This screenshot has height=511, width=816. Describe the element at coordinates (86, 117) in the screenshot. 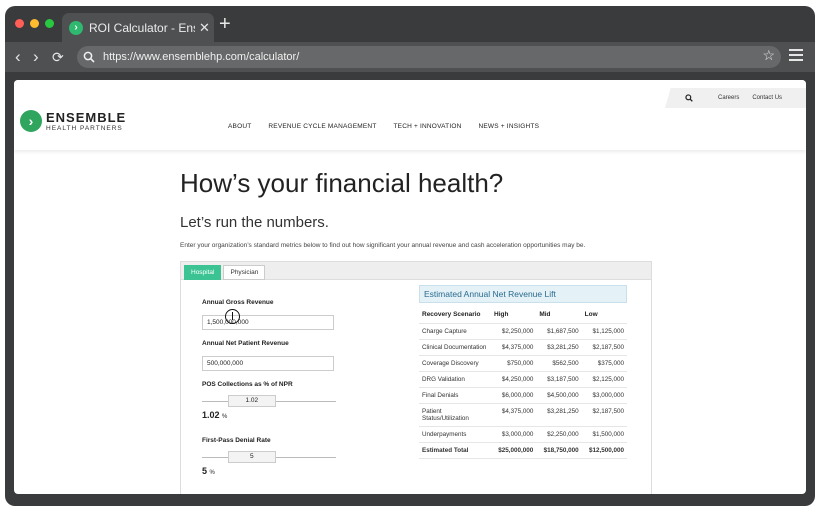

I see `logo-wordmark: ENSEMBLE` at that location.